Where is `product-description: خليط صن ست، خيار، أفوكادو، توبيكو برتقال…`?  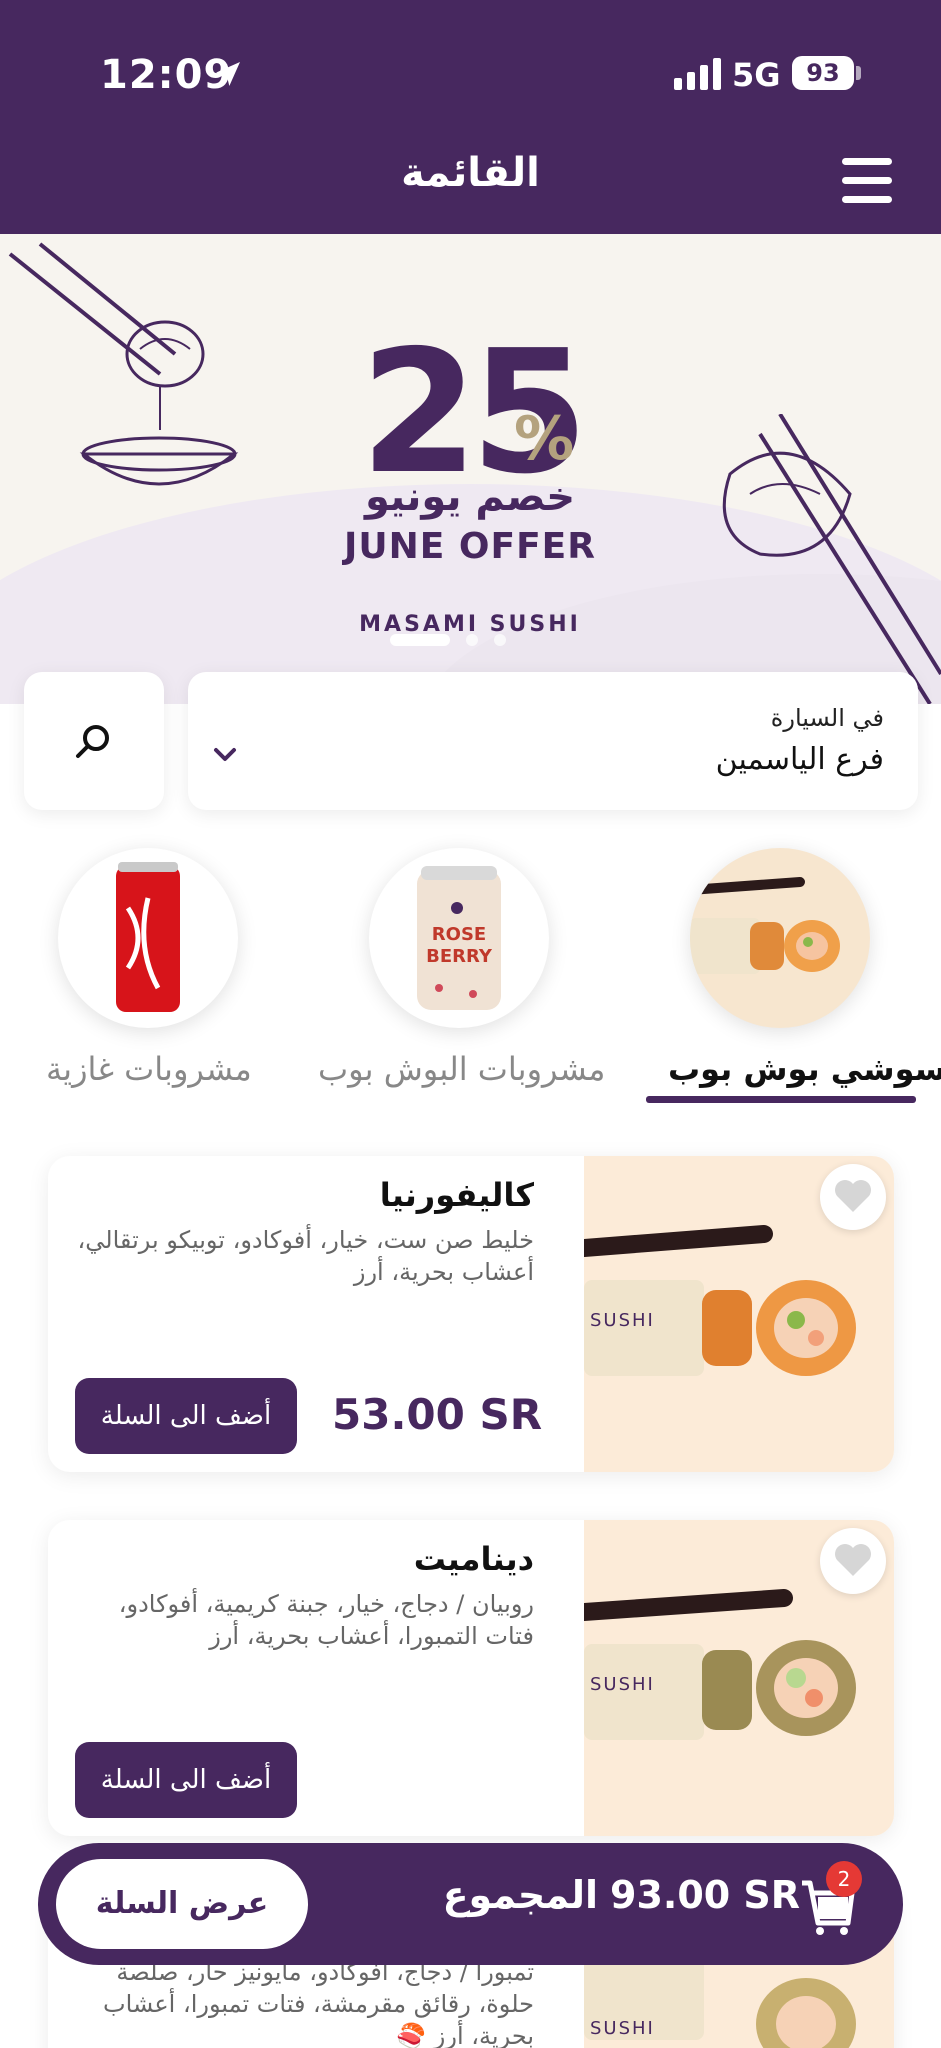
product-description: خليط صن ست، خيار، أفوكادو، توبيكو برتقال… is located at coordinates (305, 1256).